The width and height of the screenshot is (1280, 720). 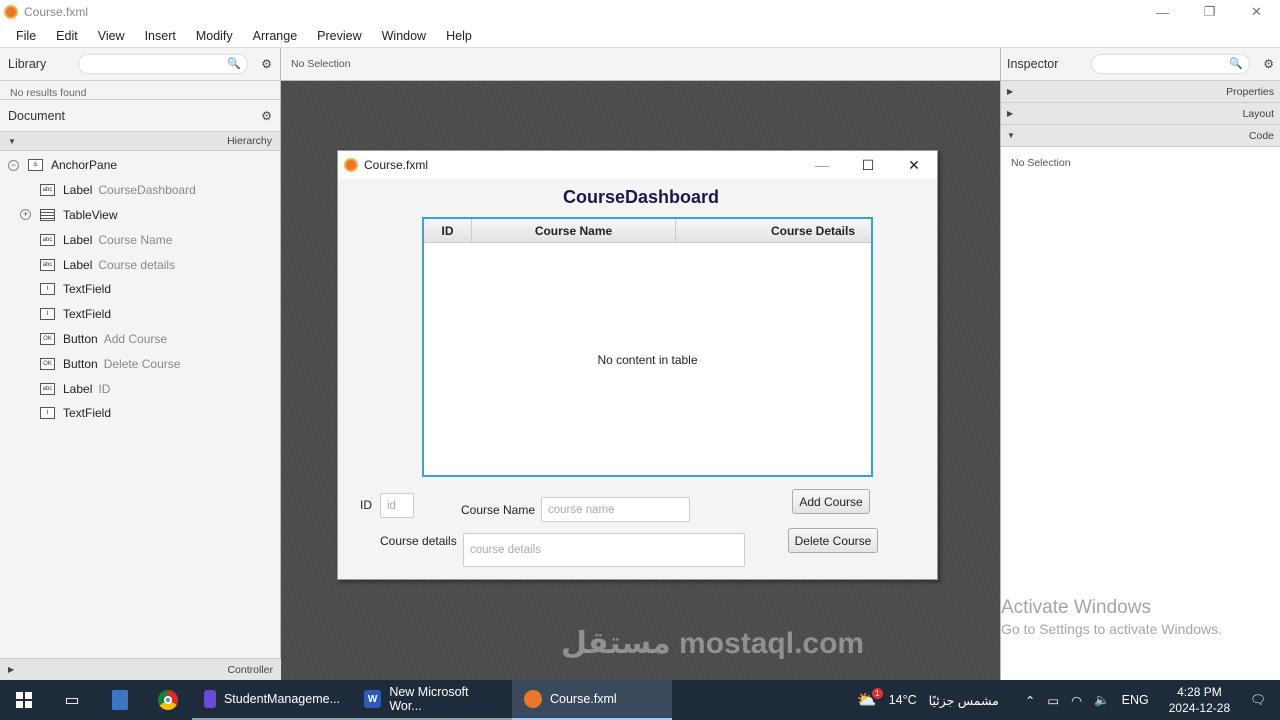 I want to click on close-icon: ✕, so click(x=1256, y=12).